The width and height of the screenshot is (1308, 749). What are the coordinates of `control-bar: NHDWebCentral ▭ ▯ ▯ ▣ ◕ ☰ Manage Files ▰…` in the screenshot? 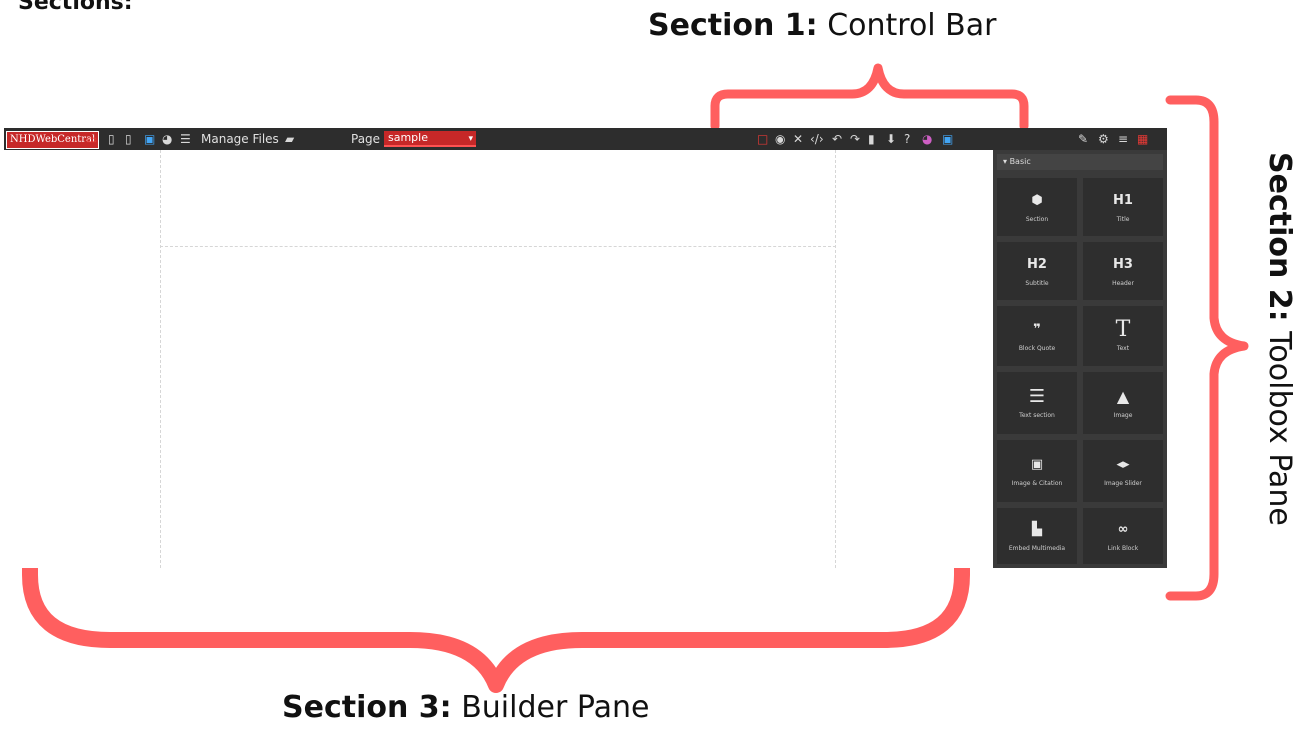 It's located at (585, 139).